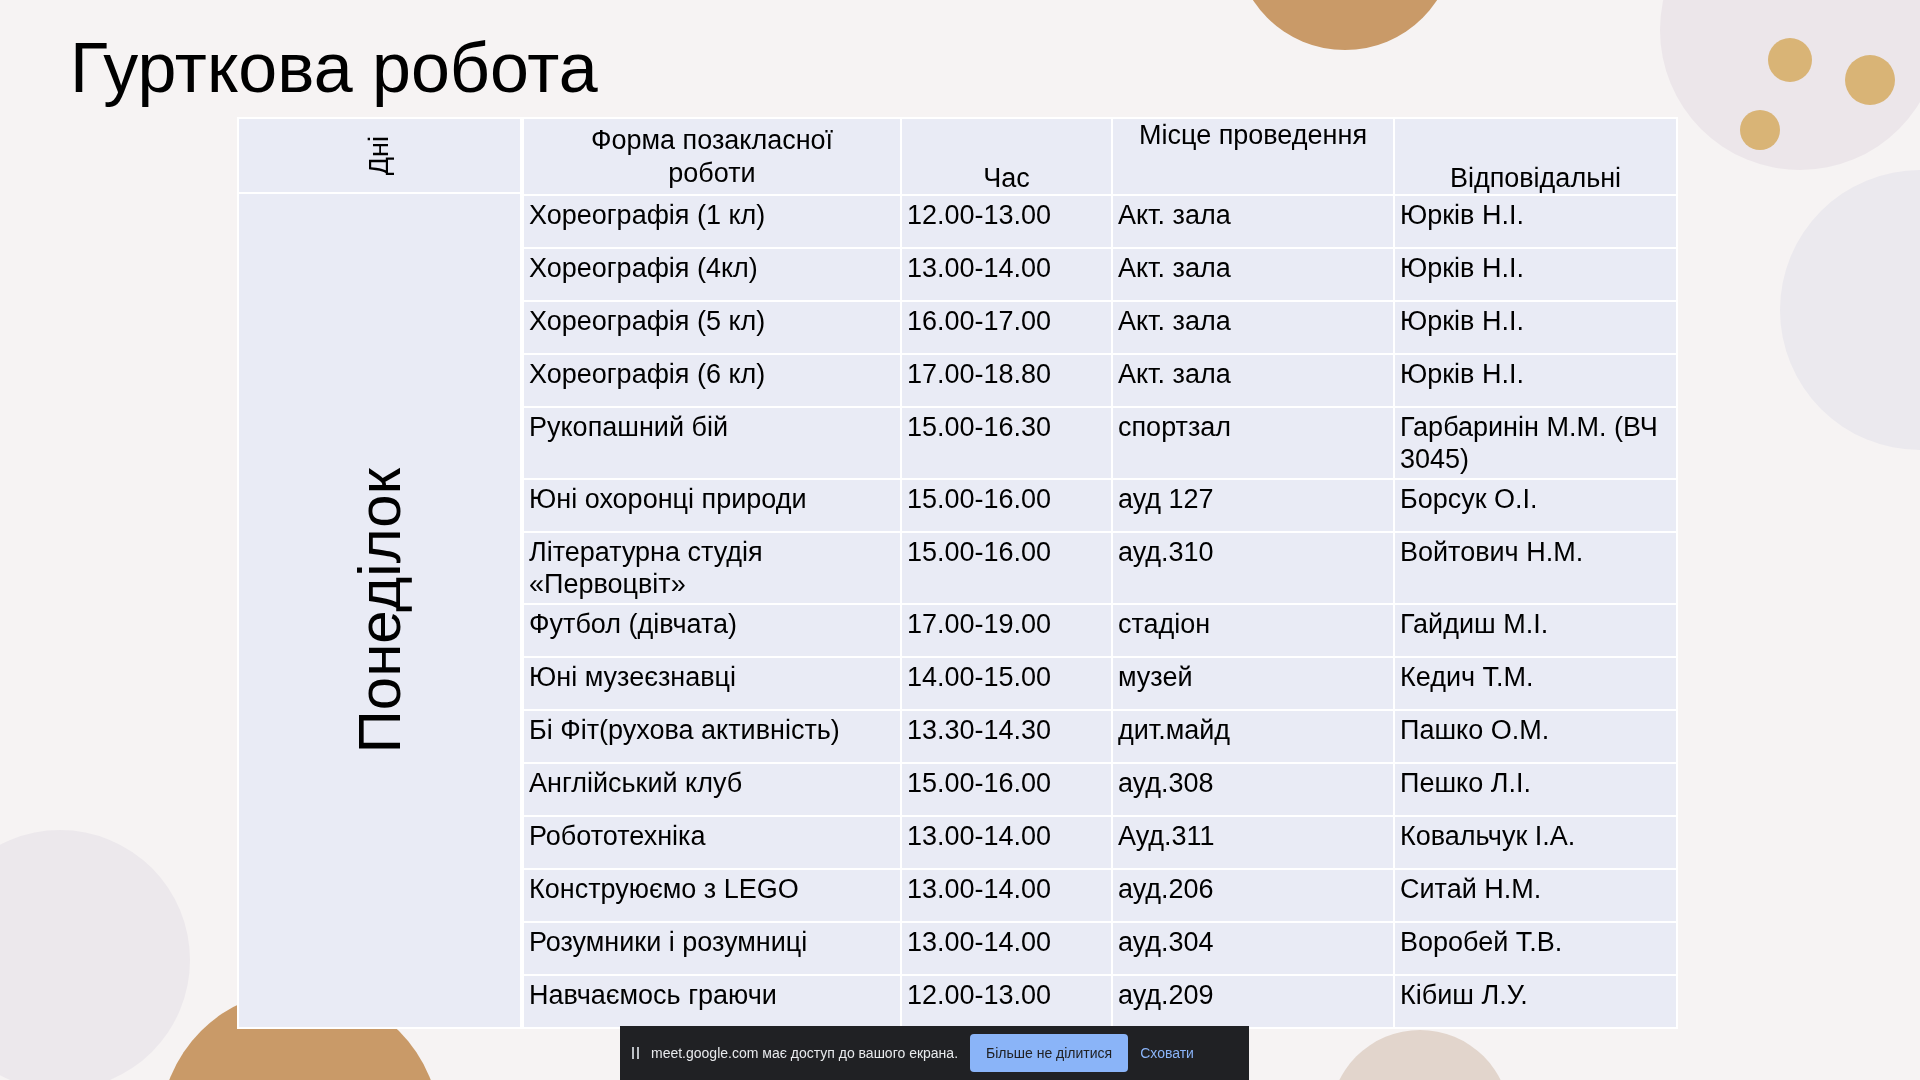  Describe the element at coordinates (1465, 782) in the screenshot. I see `table-cell: Пешко Л.І.` at that location.